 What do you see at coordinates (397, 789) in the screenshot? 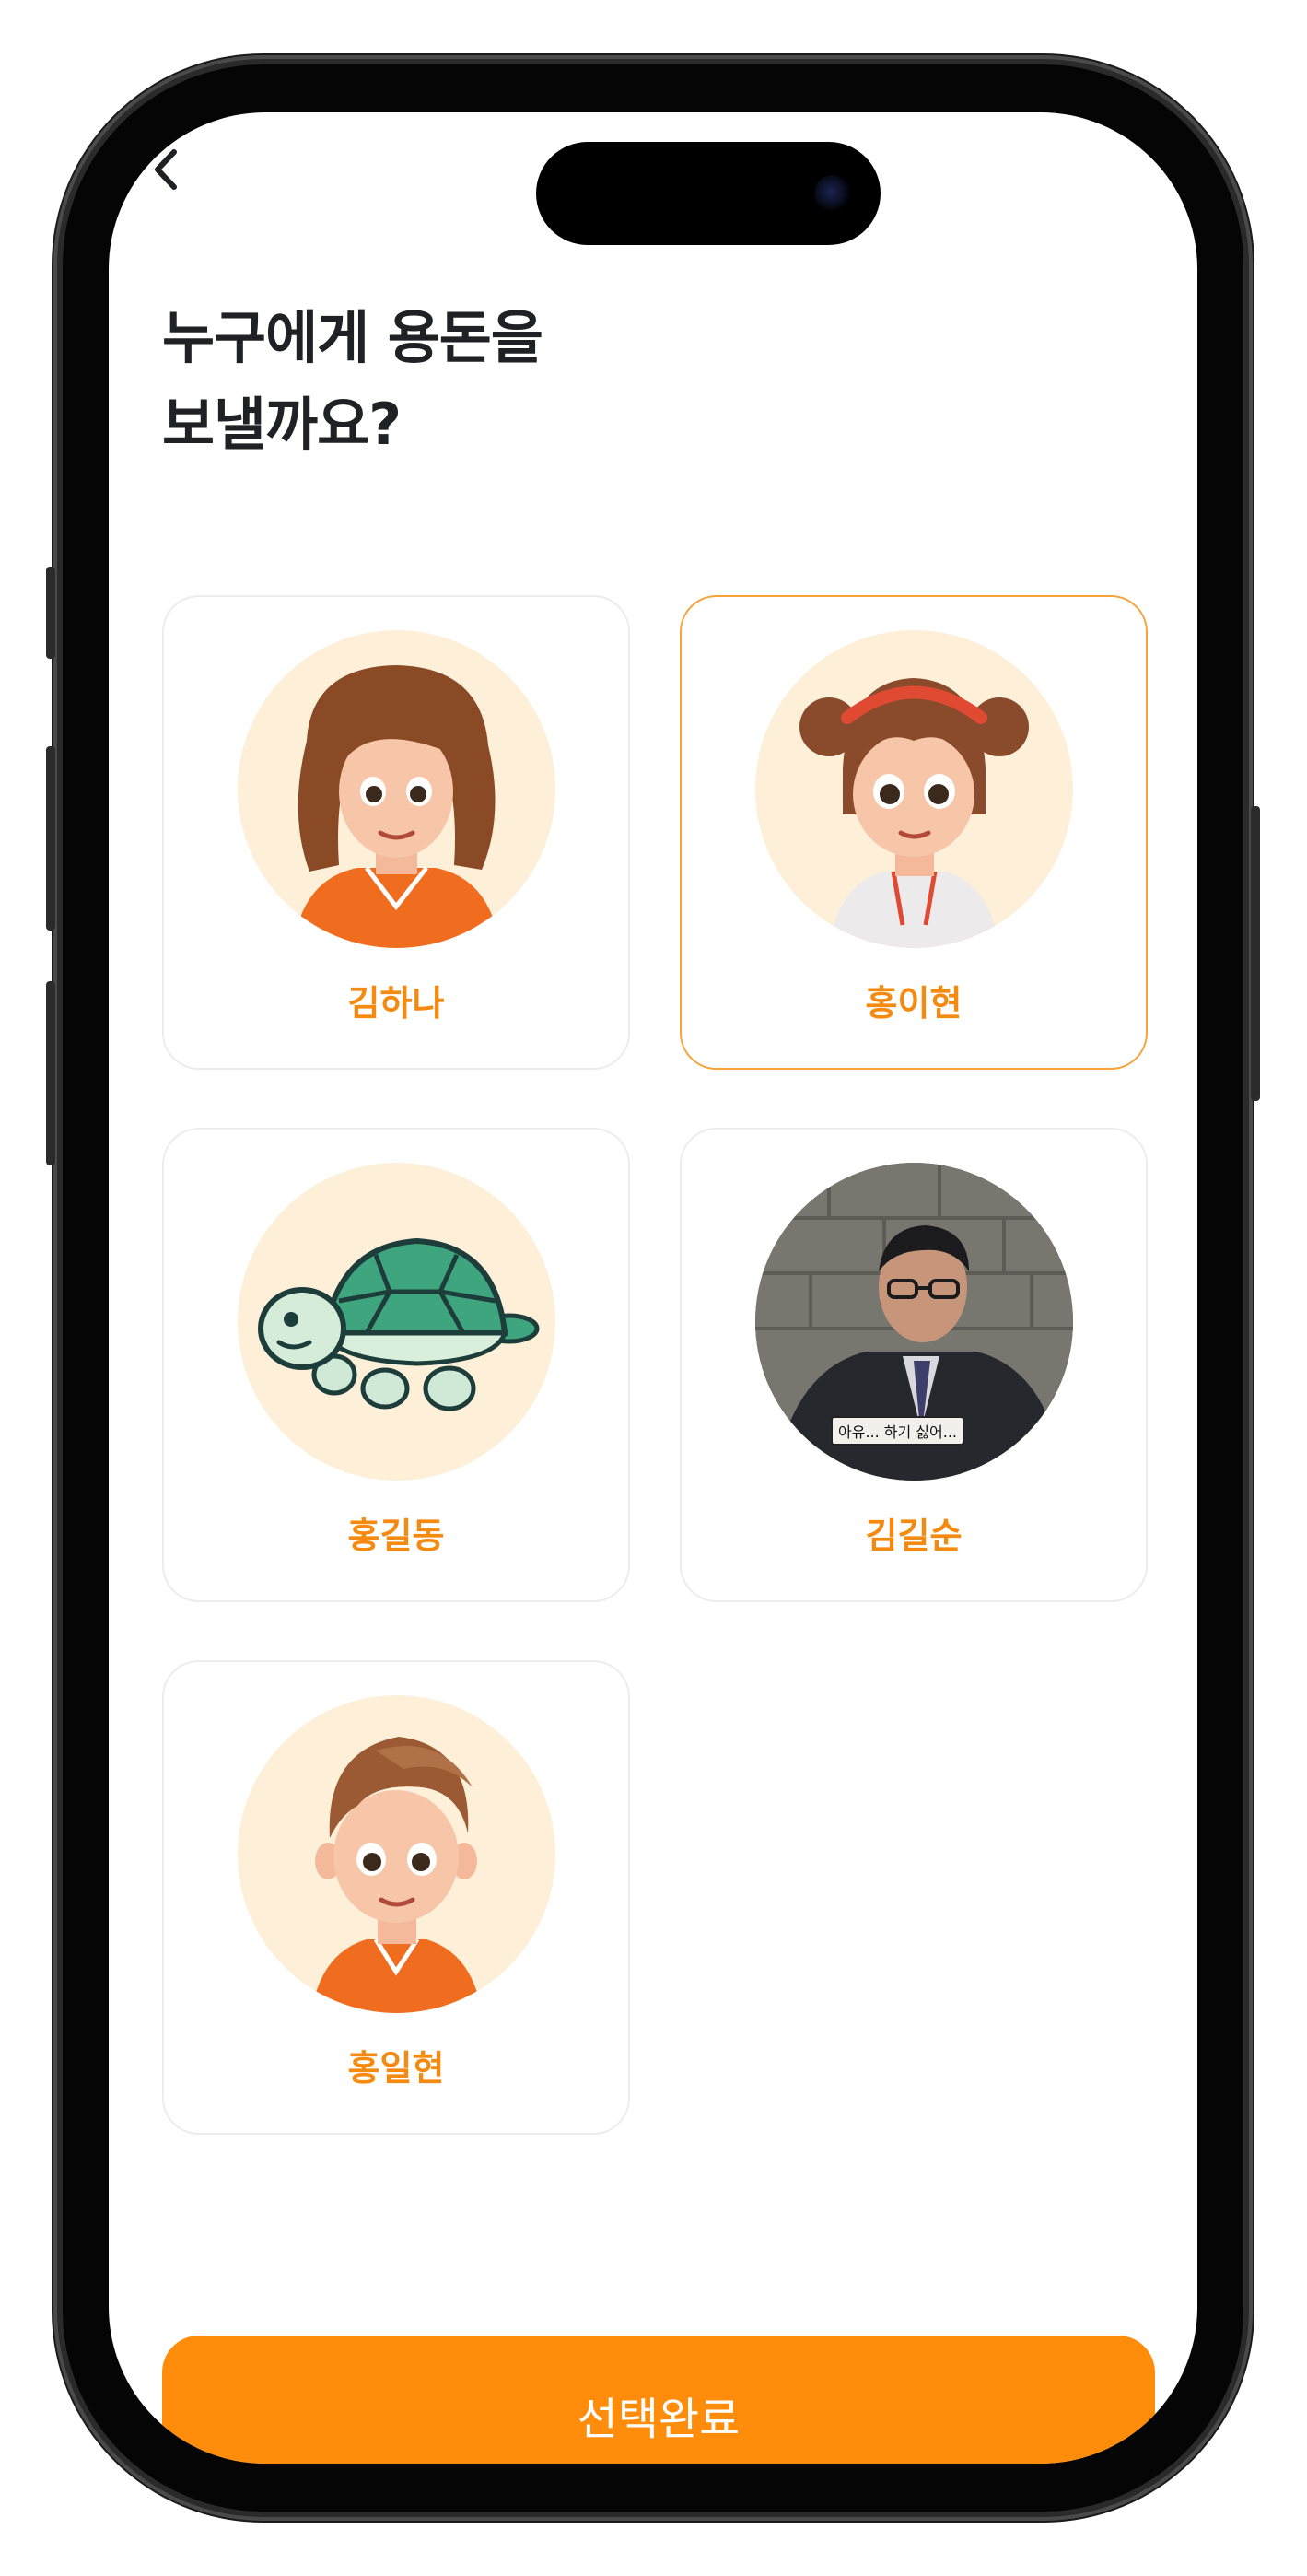
I see `girl-avatar-icon` at bounding box center [397, 789].